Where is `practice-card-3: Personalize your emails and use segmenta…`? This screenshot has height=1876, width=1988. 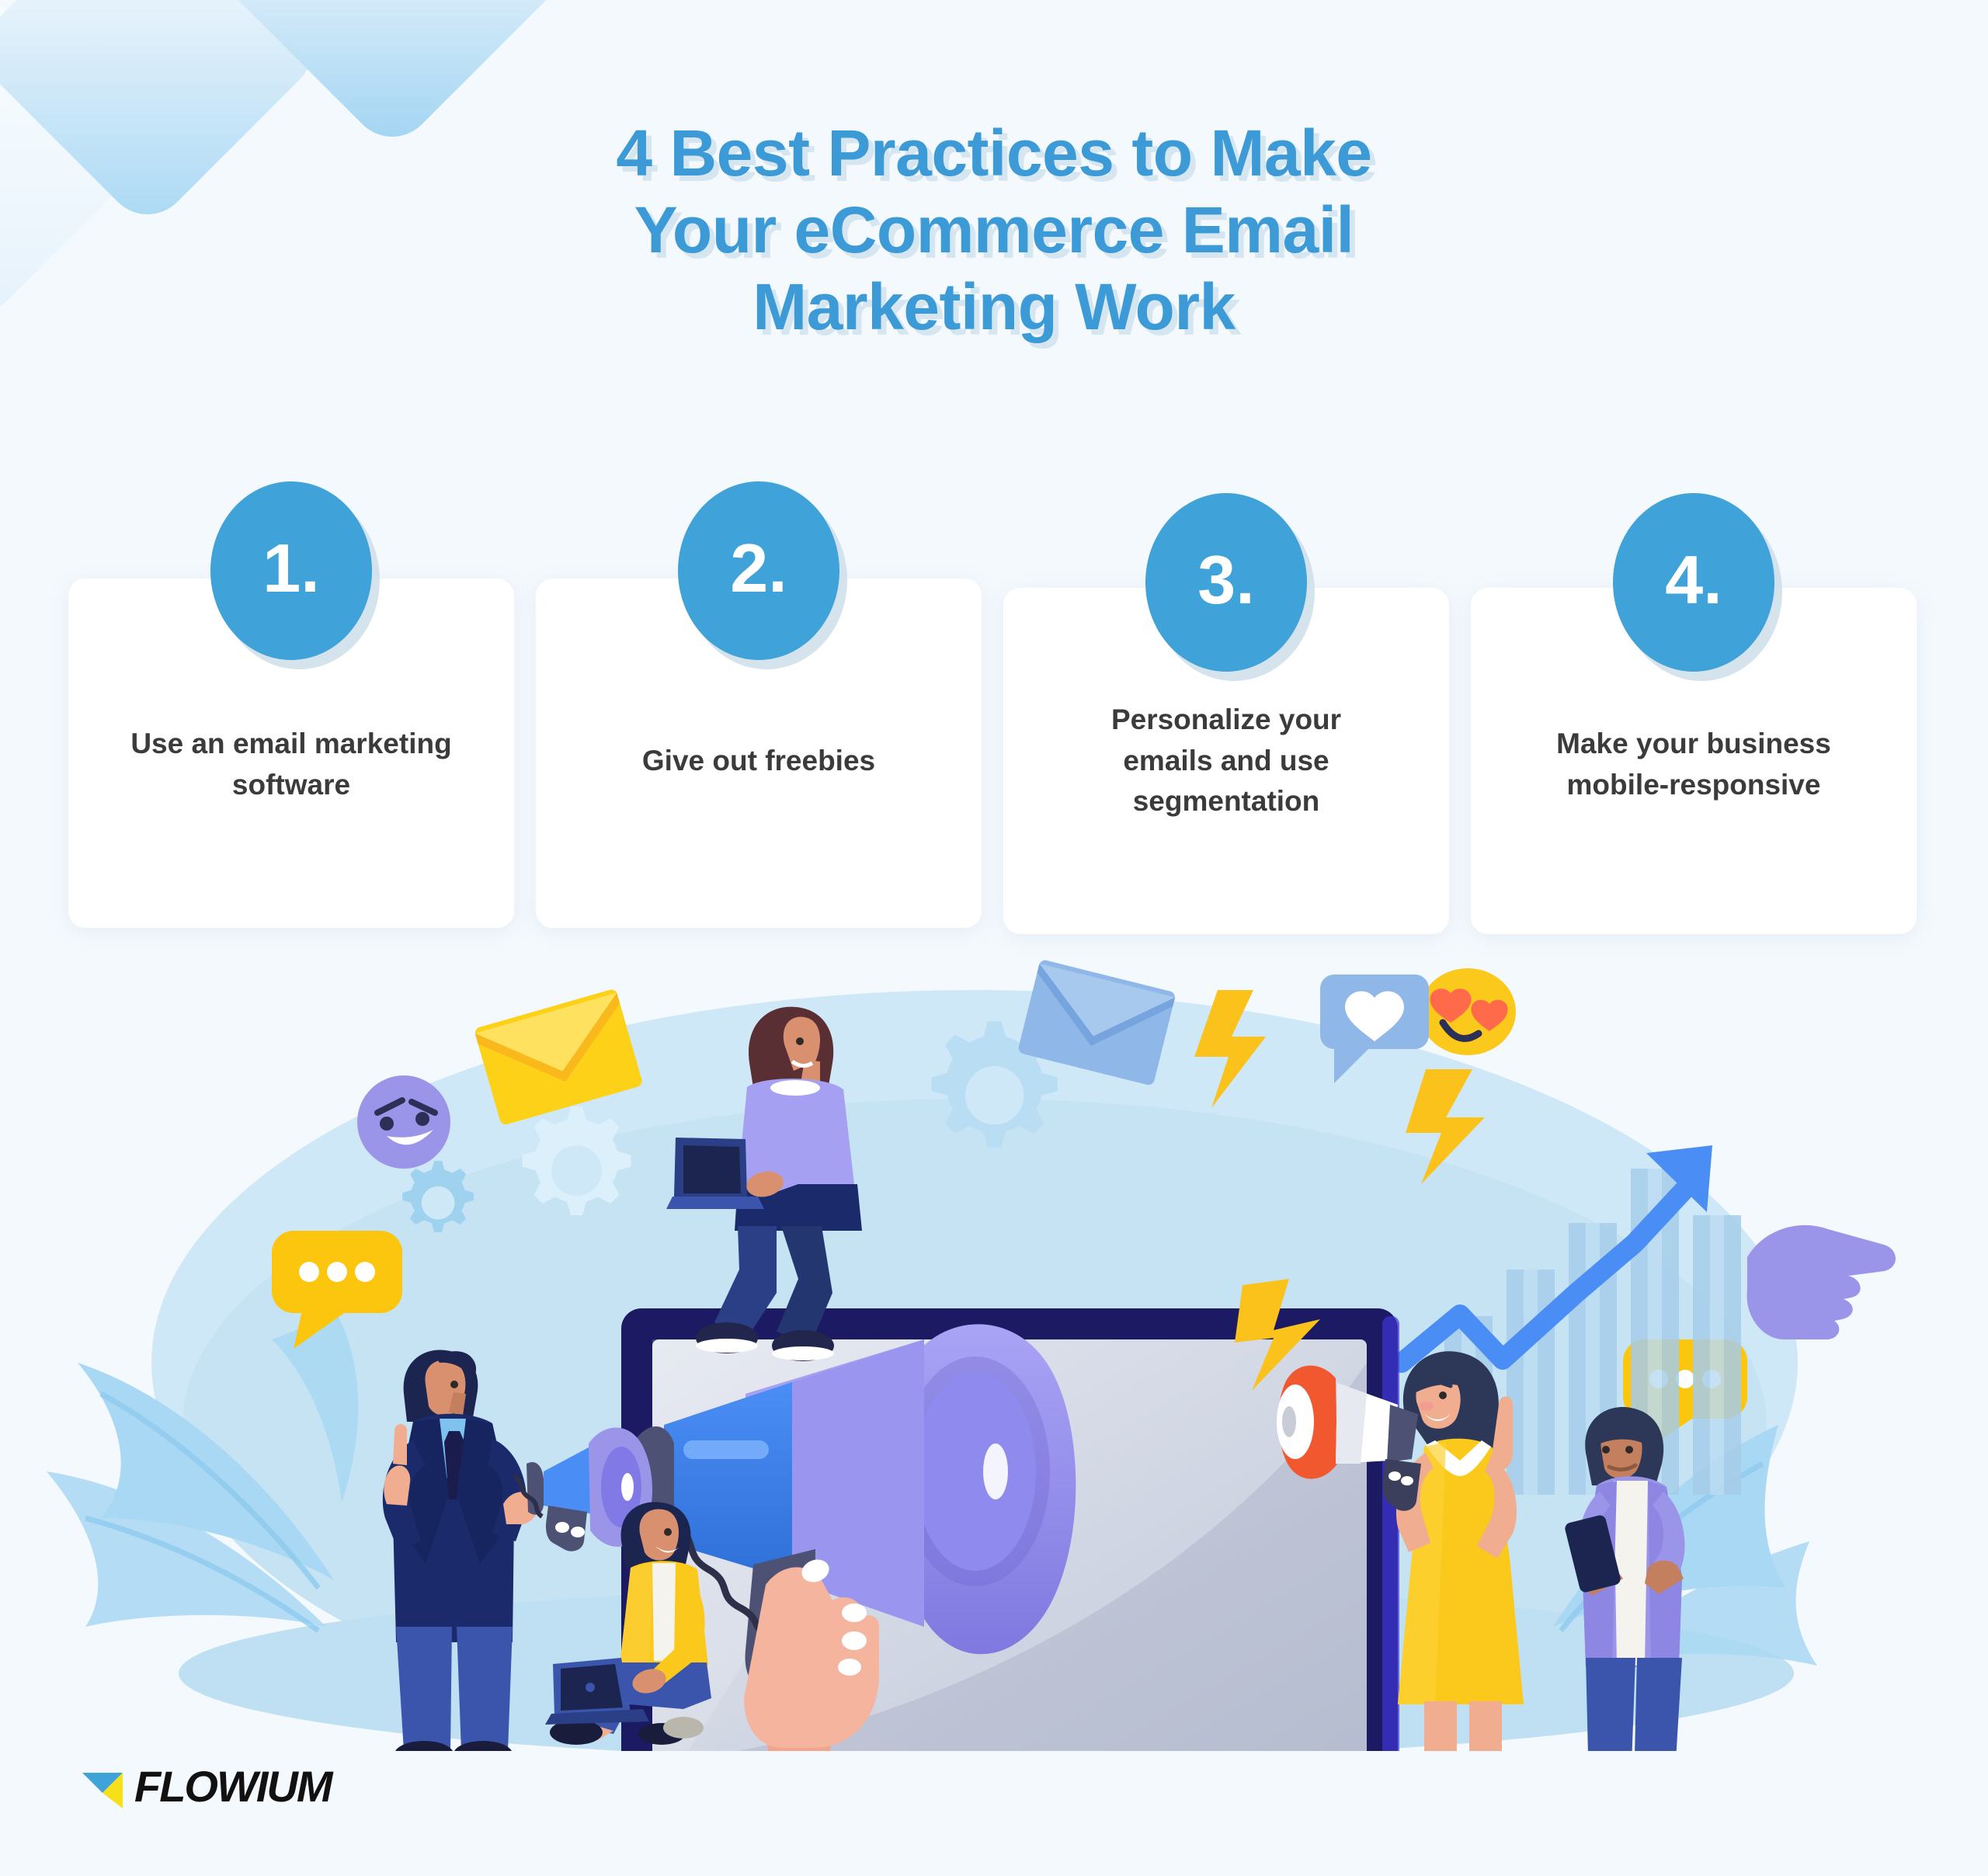
practice-card-3: Personalize your emails and use segmenta… is located at coordinates (1226, 714).